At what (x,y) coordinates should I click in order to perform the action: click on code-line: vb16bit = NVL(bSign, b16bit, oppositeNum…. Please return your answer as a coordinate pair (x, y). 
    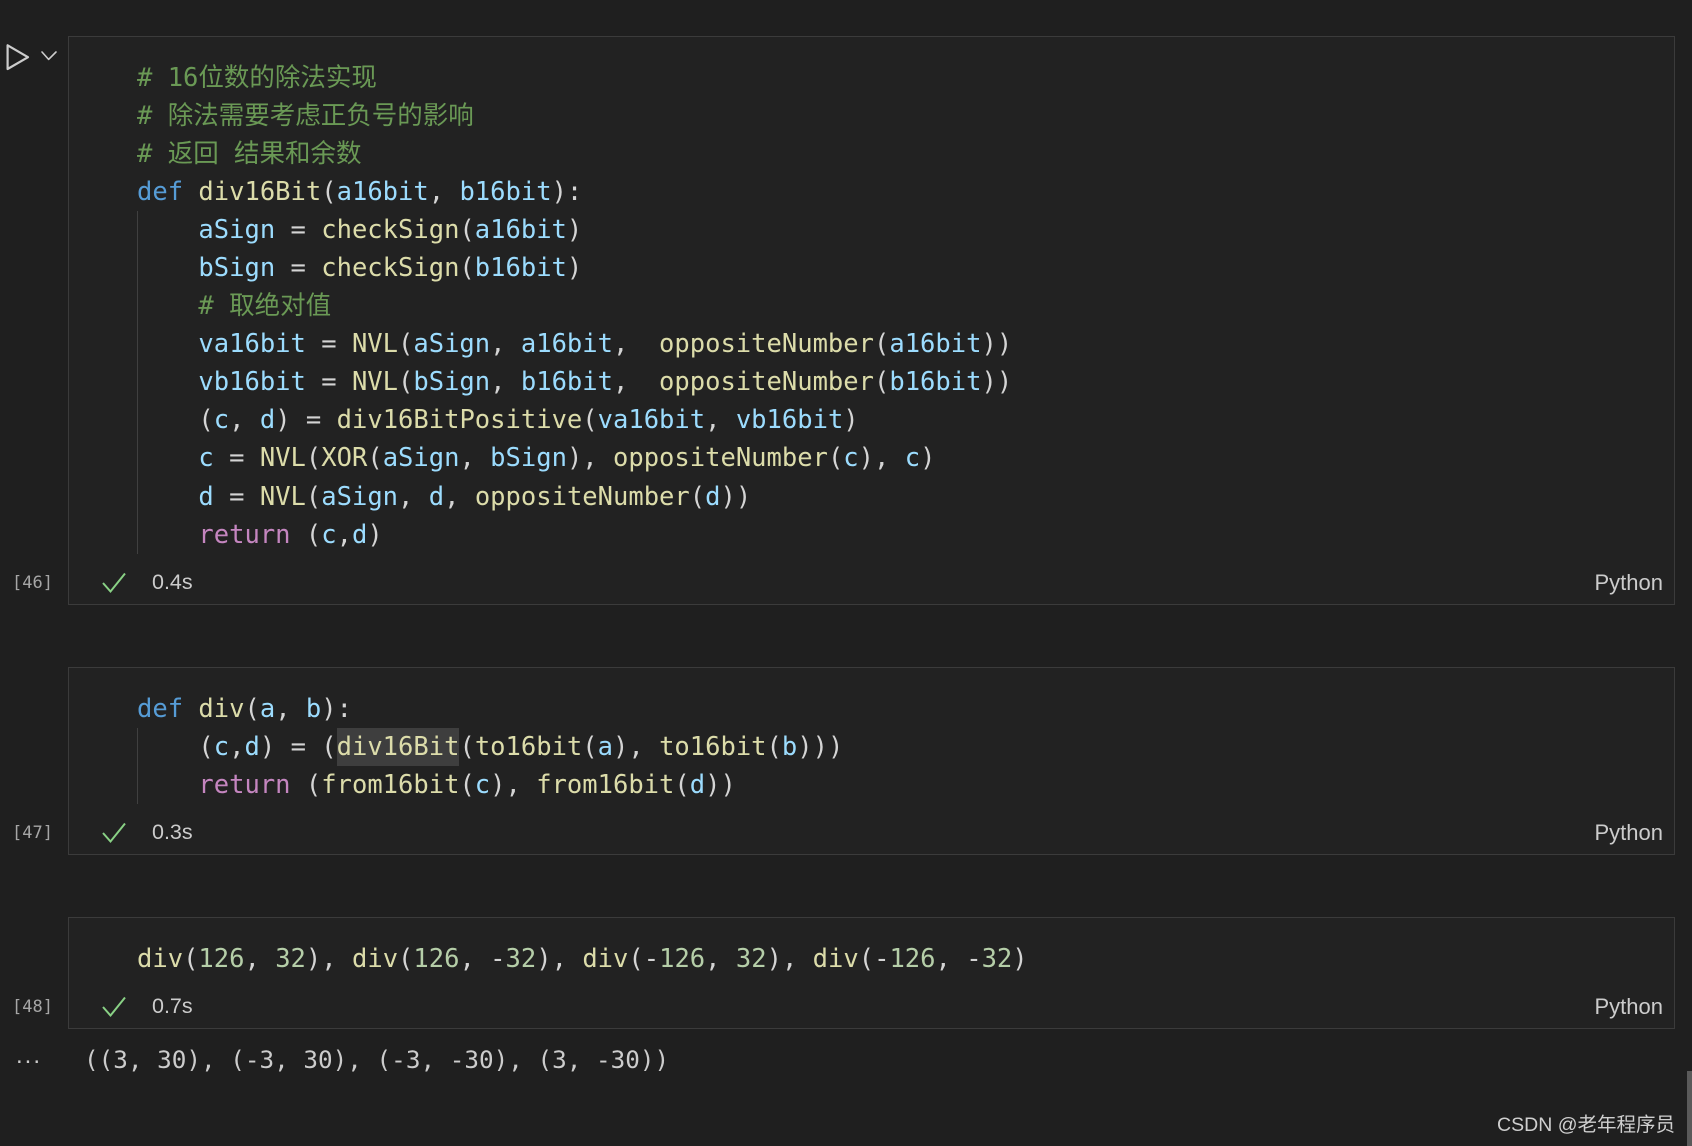
    Looking at the image, I should click on (899, 382).